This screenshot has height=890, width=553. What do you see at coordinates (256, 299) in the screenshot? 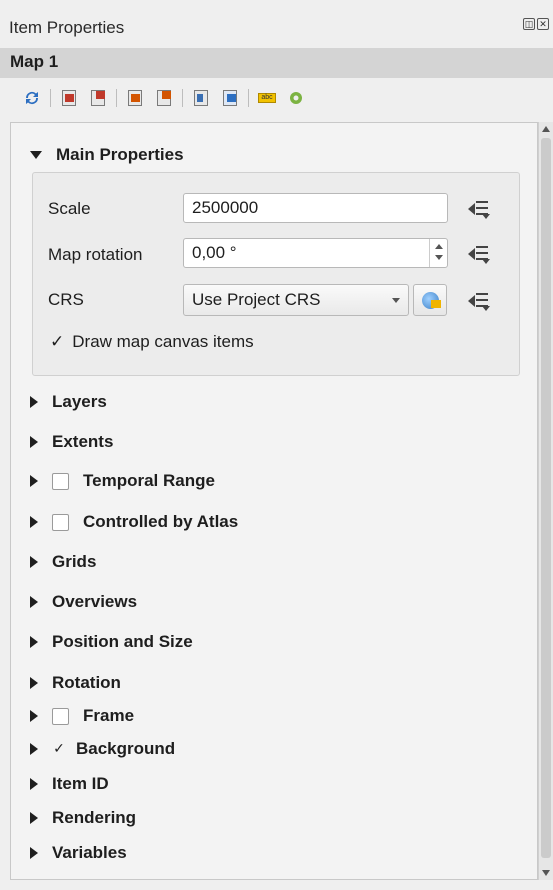
I see `crs-selected-value: Use Project CRS` at bounding box center [256, 299].